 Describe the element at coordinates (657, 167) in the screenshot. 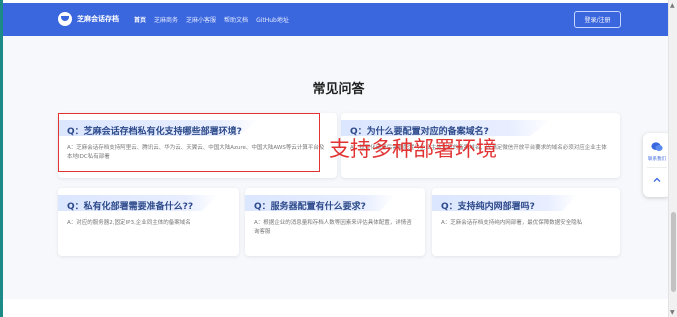

I see `widget-divider` at that location.